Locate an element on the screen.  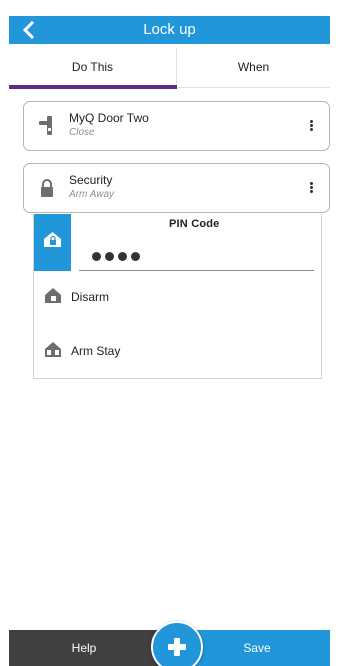
option-label: Arm Stay is located at coordinates (96, 351).